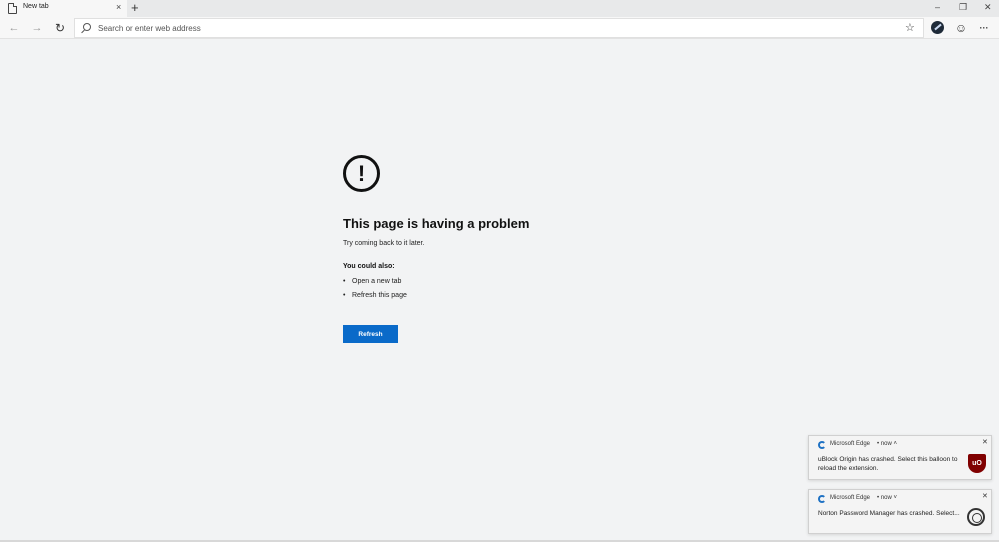 The width and height of the screenshot is (999, 542). I want to click on notification-time: • now ˄, so click(887, 444).